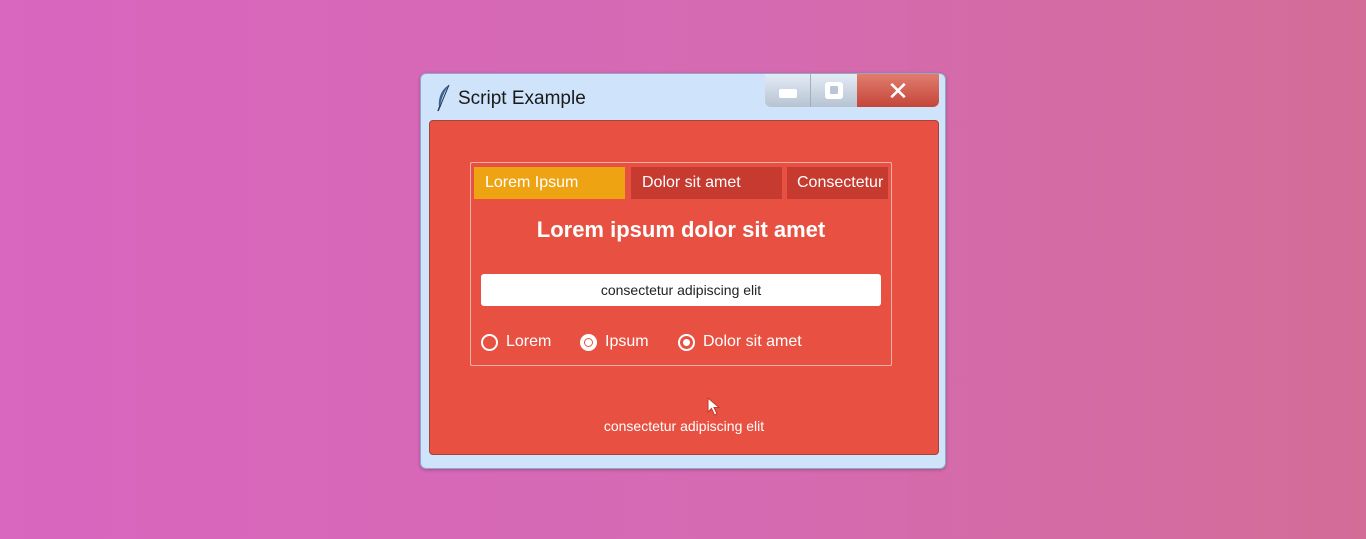 The height and width of the screenshot is (539, 1366). I want to click on radio-ipsum: Ipsum, so click(614, 342).